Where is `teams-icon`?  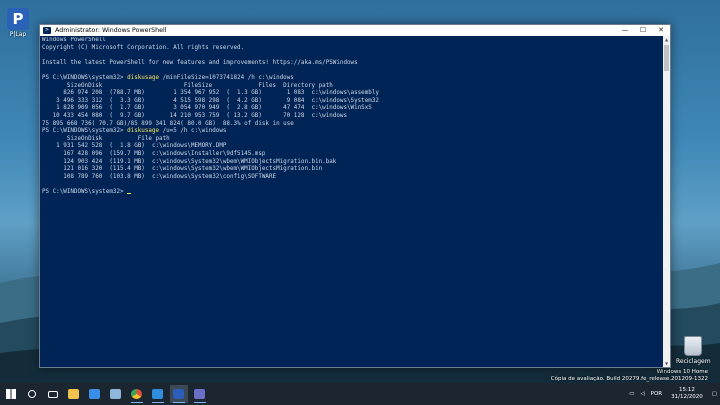 teams-icon is located at coordinates (200, 394).